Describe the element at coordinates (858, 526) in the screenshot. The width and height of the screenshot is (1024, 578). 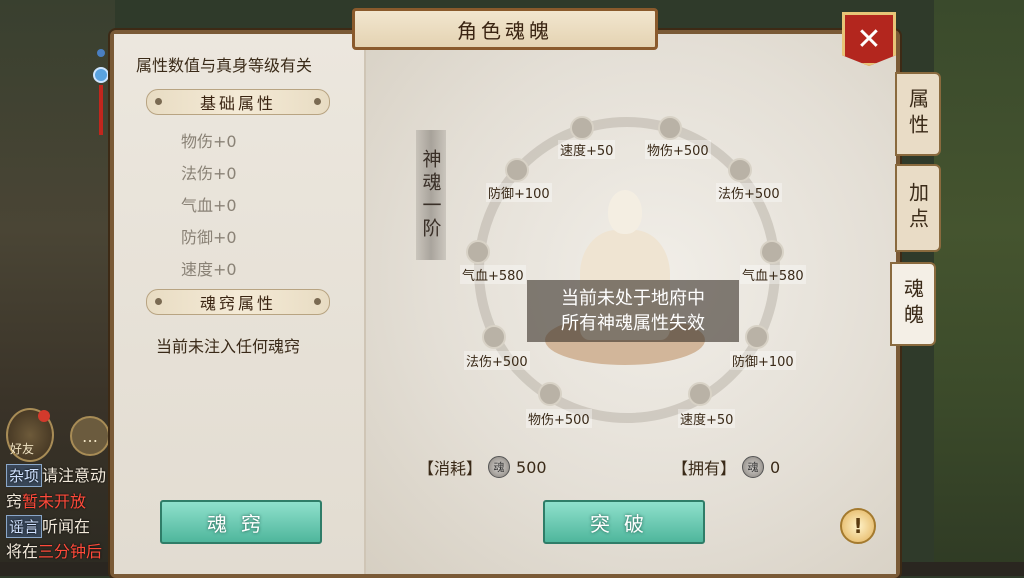
I see `help-icon: !` at that location.